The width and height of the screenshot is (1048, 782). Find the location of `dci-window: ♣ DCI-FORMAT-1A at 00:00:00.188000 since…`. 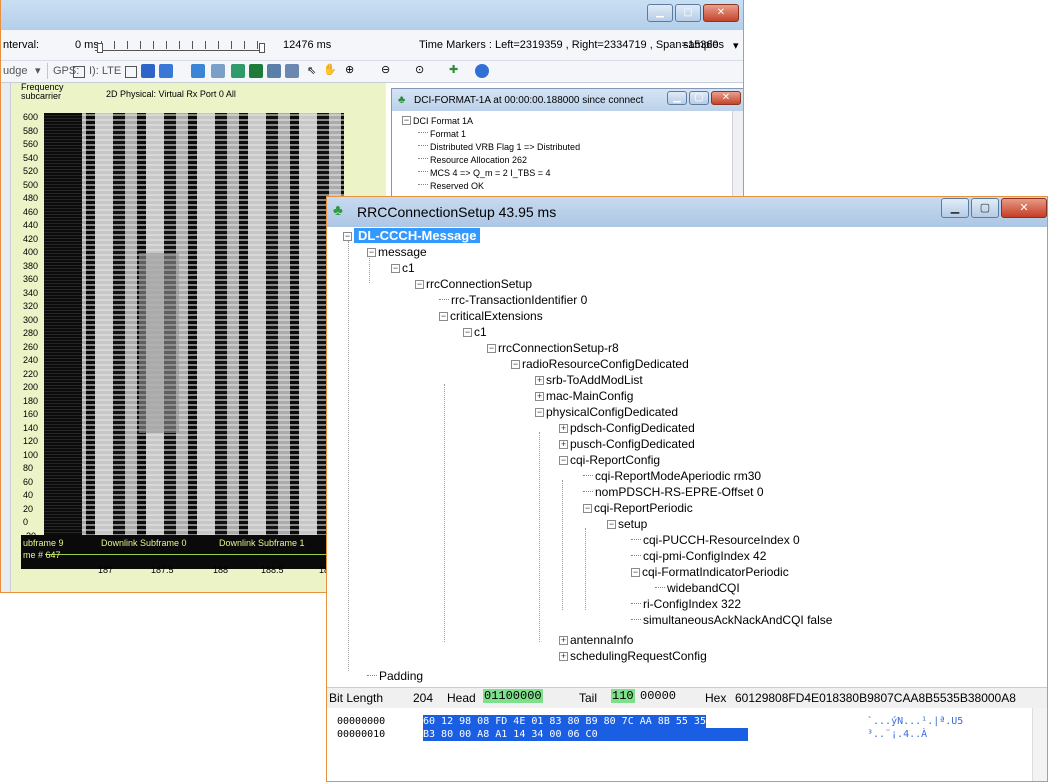

dci-window: ♣ DCI-FORMAT-1A at 00:00:00.188000 since… is located at coordinates (567, 148).